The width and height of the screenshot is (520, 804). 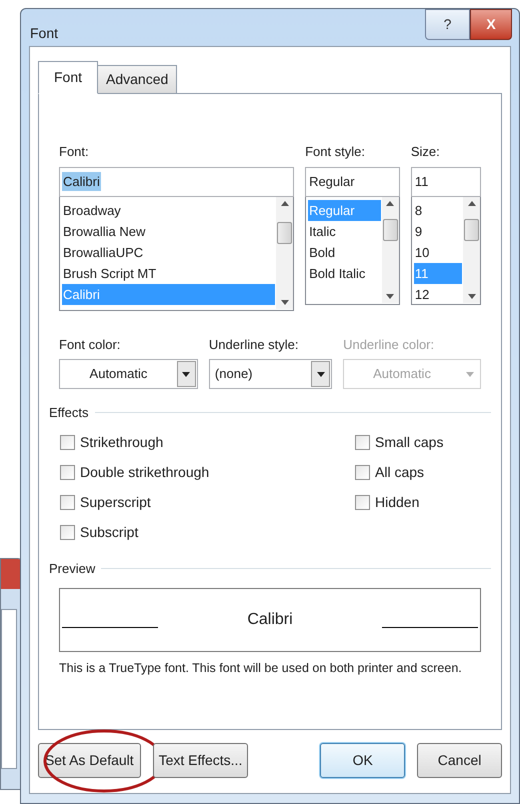 I want to click on list-item: Bold, so click(x=344, y=252).